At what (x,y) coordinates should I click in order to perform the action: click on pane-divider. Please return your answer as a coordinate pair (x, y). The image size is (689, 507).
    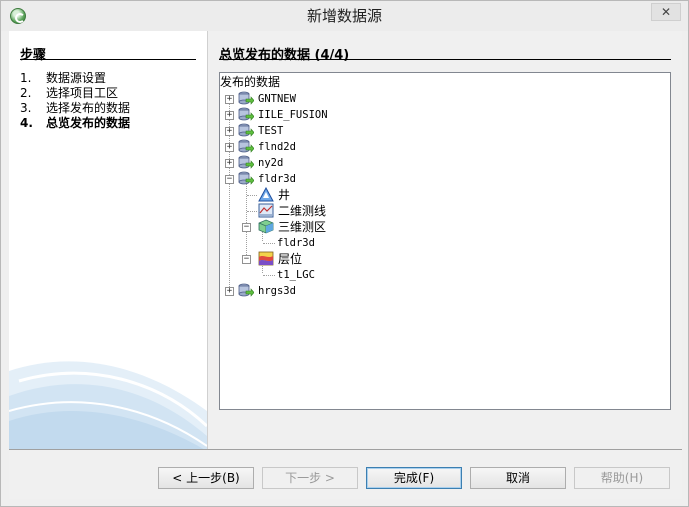
    Looking at the image, I should click on (207, 240).